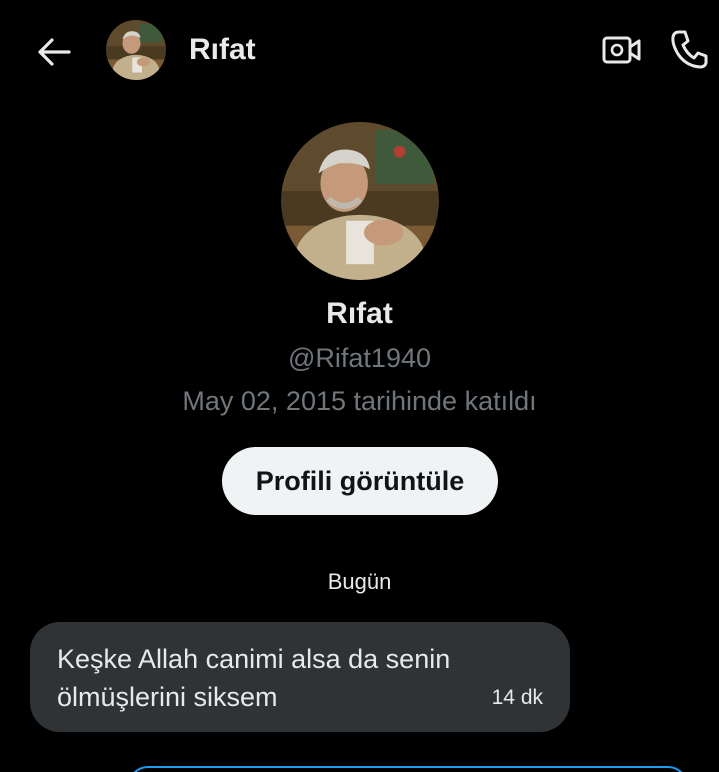 The image size is (719, 772). I want to click on conversation-header: Rıfat, so click(359, 50).